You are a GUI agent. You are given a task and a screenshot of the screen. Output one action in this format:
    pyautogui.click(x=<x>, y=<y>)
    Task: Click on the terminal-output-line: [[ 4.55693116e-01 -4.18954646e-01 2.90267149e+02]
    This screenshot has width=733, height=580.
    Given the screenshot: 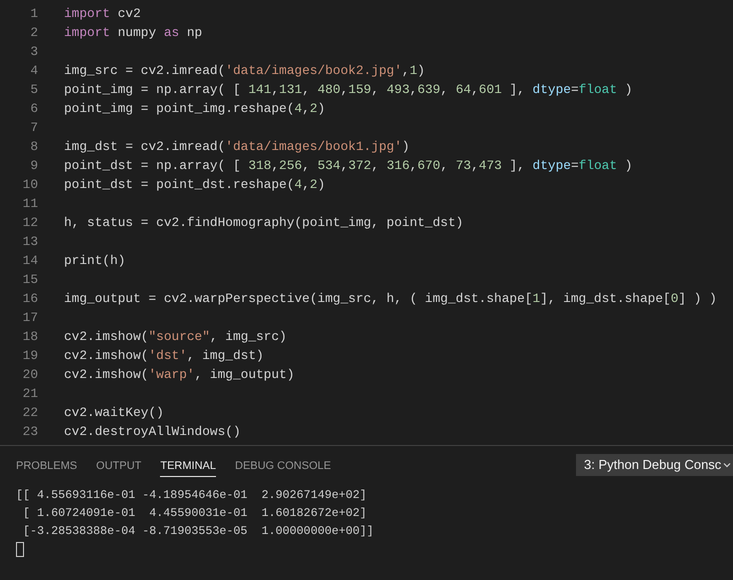 What is the action you would take?
    pyautogui.click(x=191, y=495)
    